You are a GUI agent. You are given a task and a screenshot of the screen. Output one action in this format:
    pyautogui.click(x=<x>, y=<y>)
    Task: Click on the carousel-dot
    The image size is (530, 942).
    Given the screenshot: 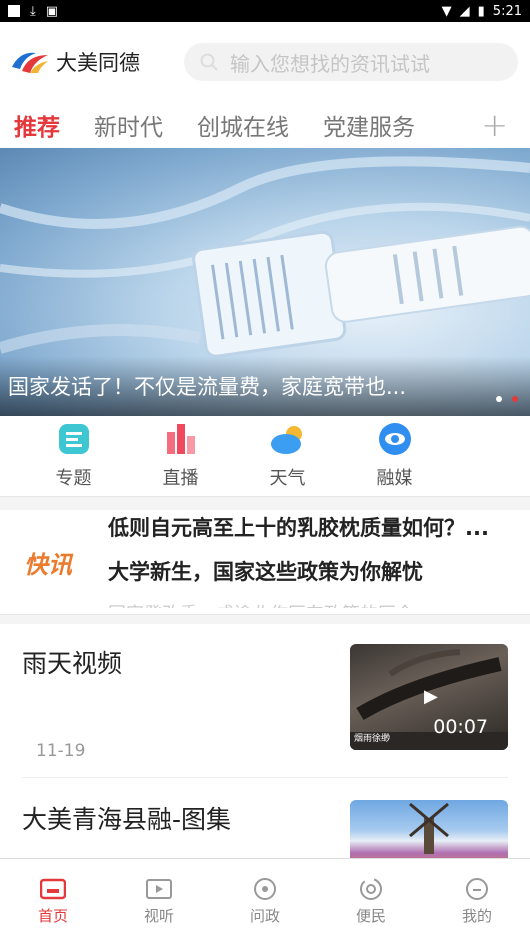 What is the action you would take?
    pyautogui.click(x=499, y=399)
    